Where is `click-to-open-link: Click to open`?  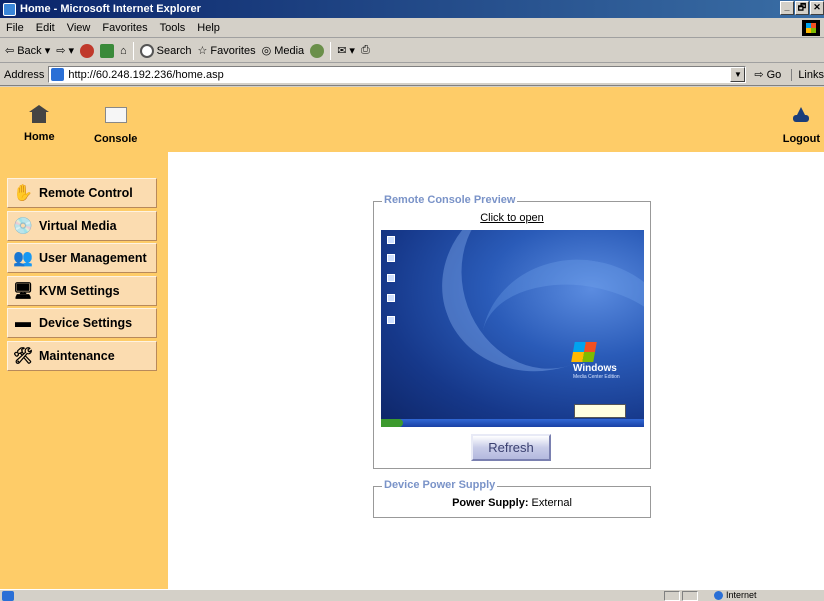
click-to-open-link: Click to open is located at coordinates (512, 218).